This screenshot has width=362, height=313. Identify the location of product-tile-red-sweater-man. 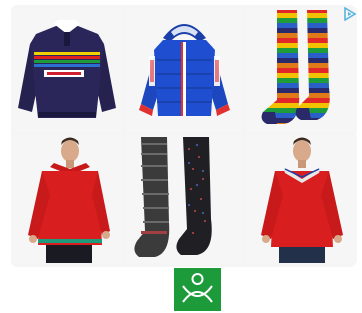
(67, 199).